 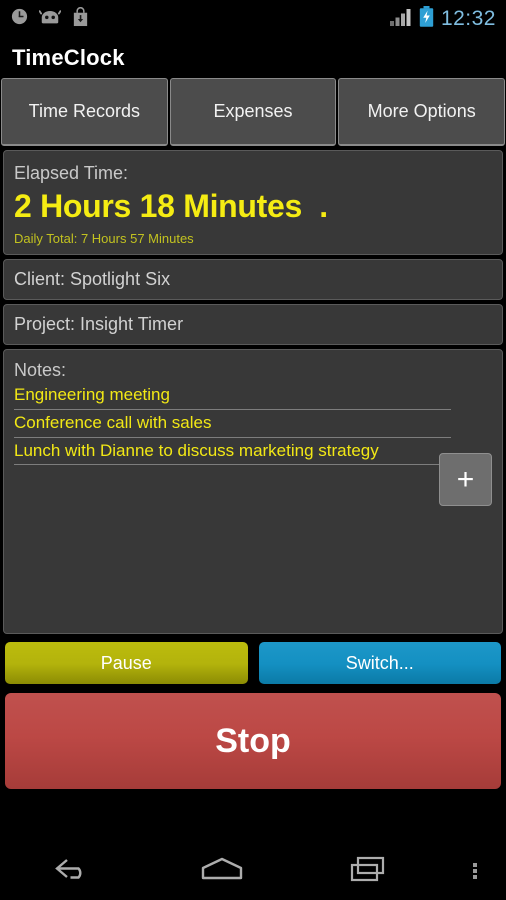 I want to click on nav-recents-button, so click(x=370, y=871).